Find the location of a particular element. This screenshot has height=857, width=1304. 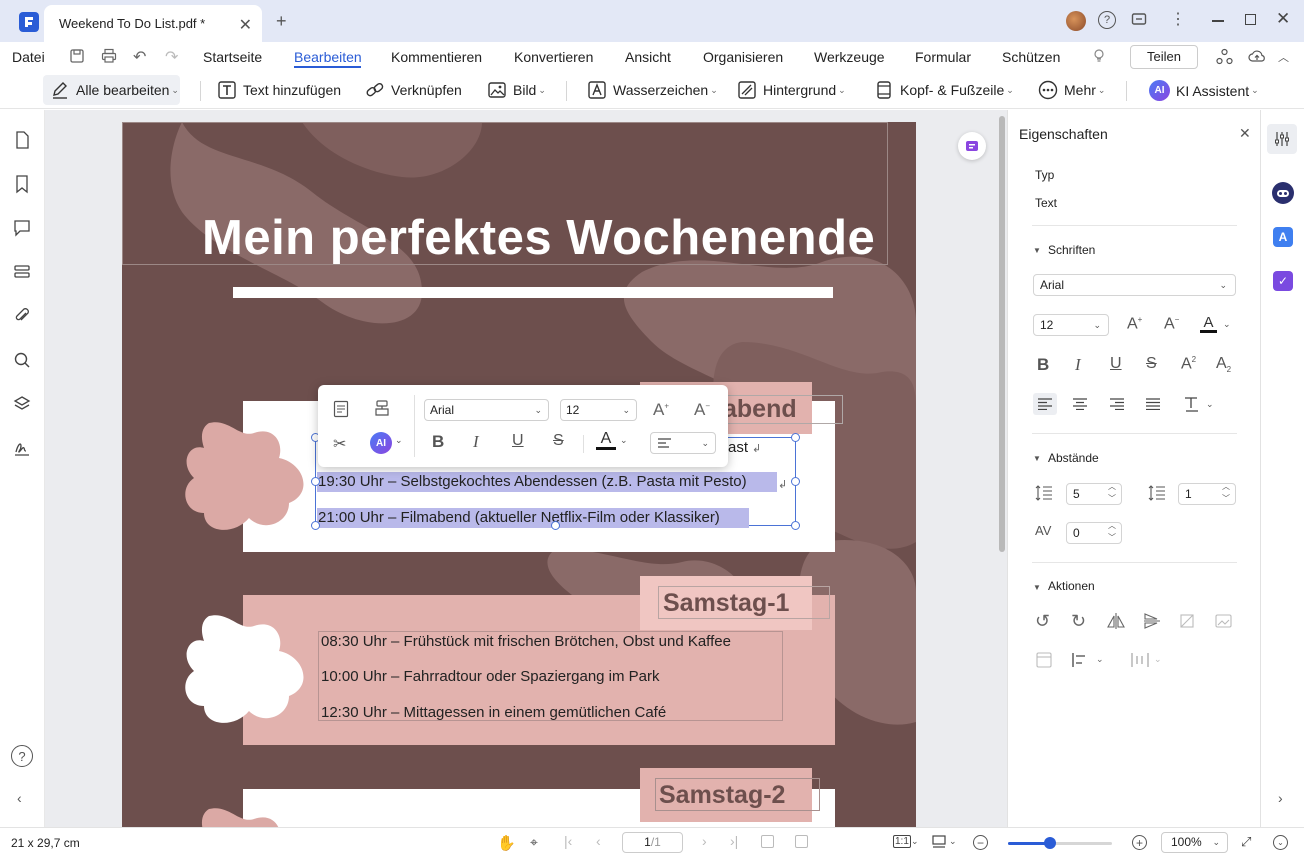

menu-comment: Kommentieren is located at coordinates (436, 57).